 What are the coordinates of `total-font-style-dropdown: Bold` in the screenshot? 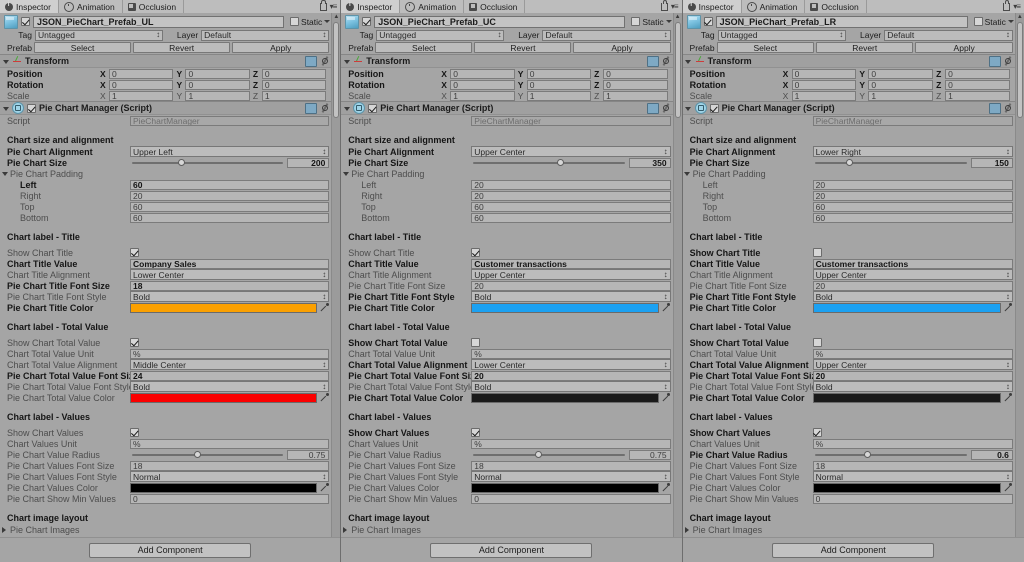 It's located at (912, 386).